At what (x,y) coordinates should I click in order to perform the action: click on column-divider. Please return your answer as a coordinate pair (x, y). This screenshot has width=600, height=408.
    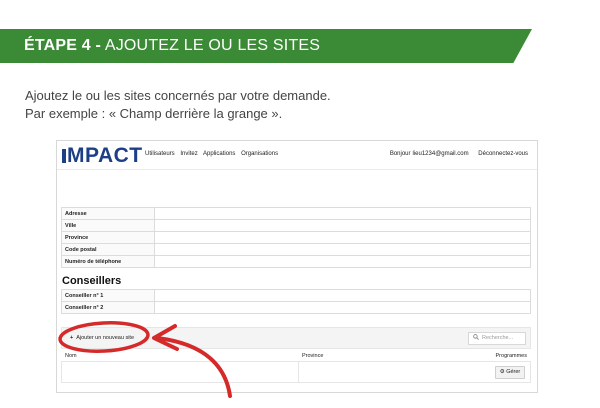
    Looking at the image, I should click on (298, 372).